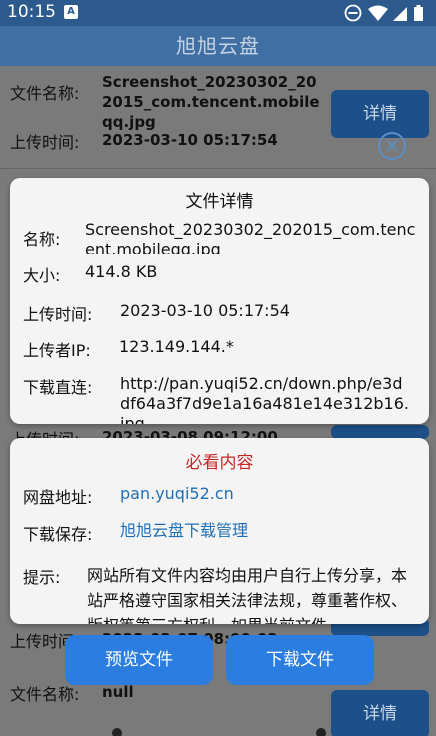 This screenshot has height=736, width=436. I want to click on signal-icon, so click(400, 14).